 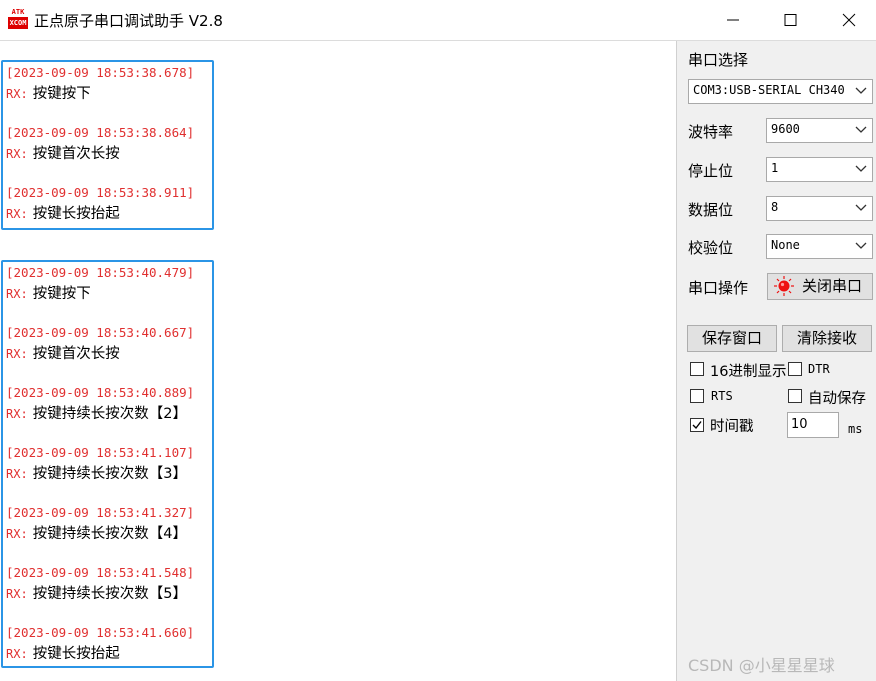 I want to click on stop-bits-value: 1, so click(x=775, y=168).